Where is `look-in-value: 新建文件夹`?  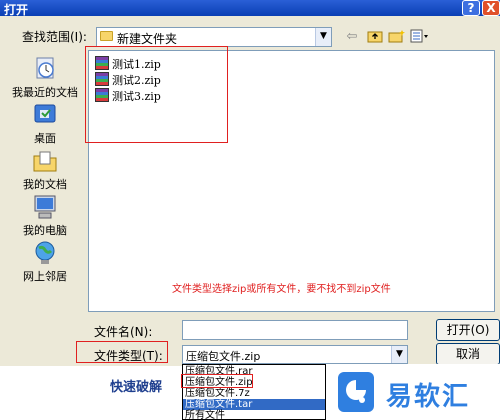 look-in-value: 新建文件夹 is located at coordinates (147, 39).